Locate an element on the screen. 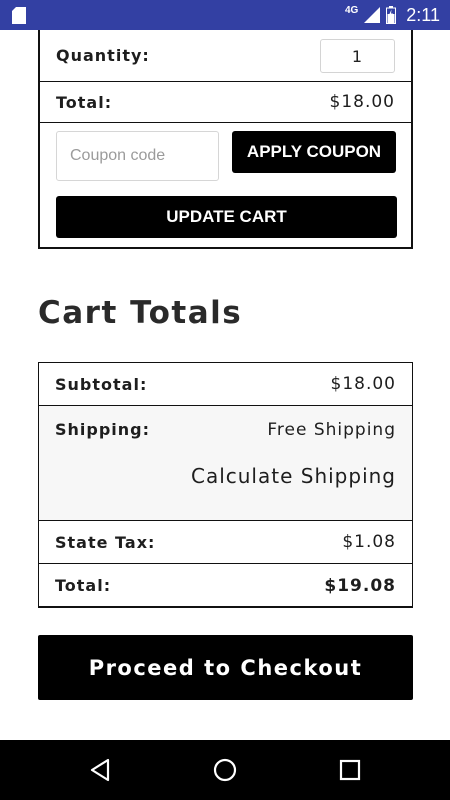 This screenshot has height=800, width=450. navigation-bar is located at coordinates (225, 770).